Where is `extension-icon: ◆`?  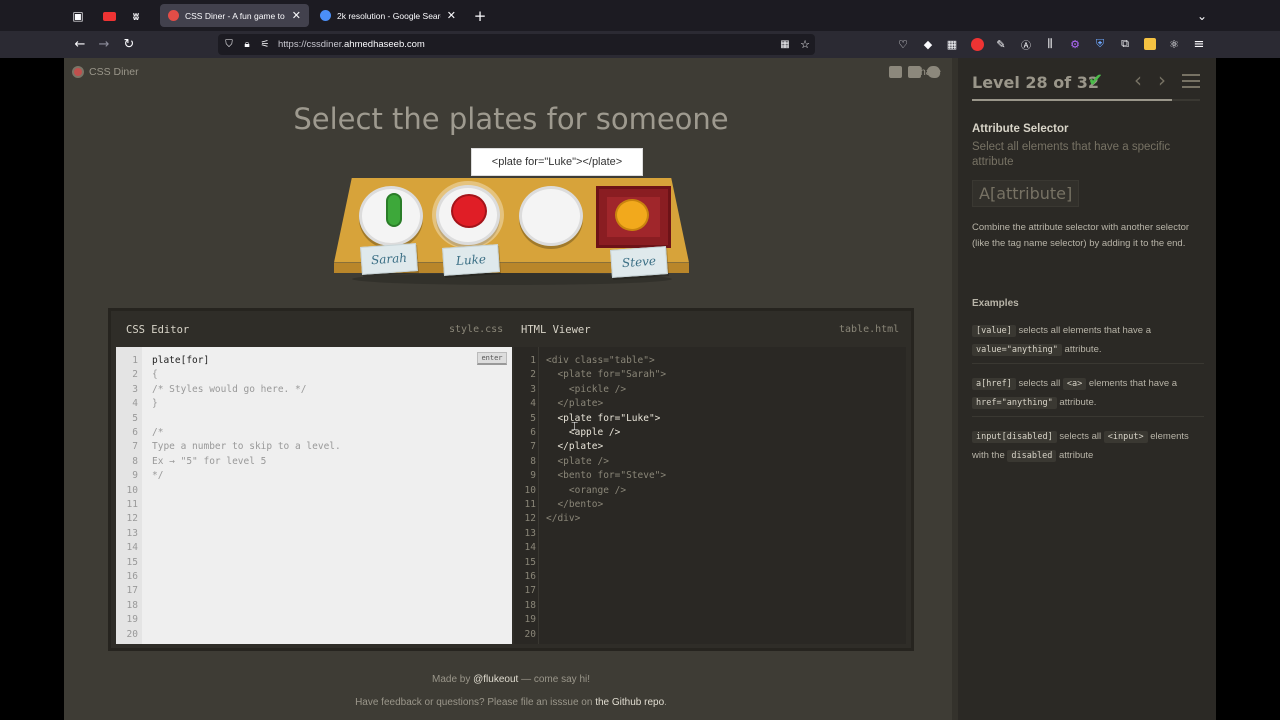
extension-icon: ◆ is located at coordinates (928, 44).